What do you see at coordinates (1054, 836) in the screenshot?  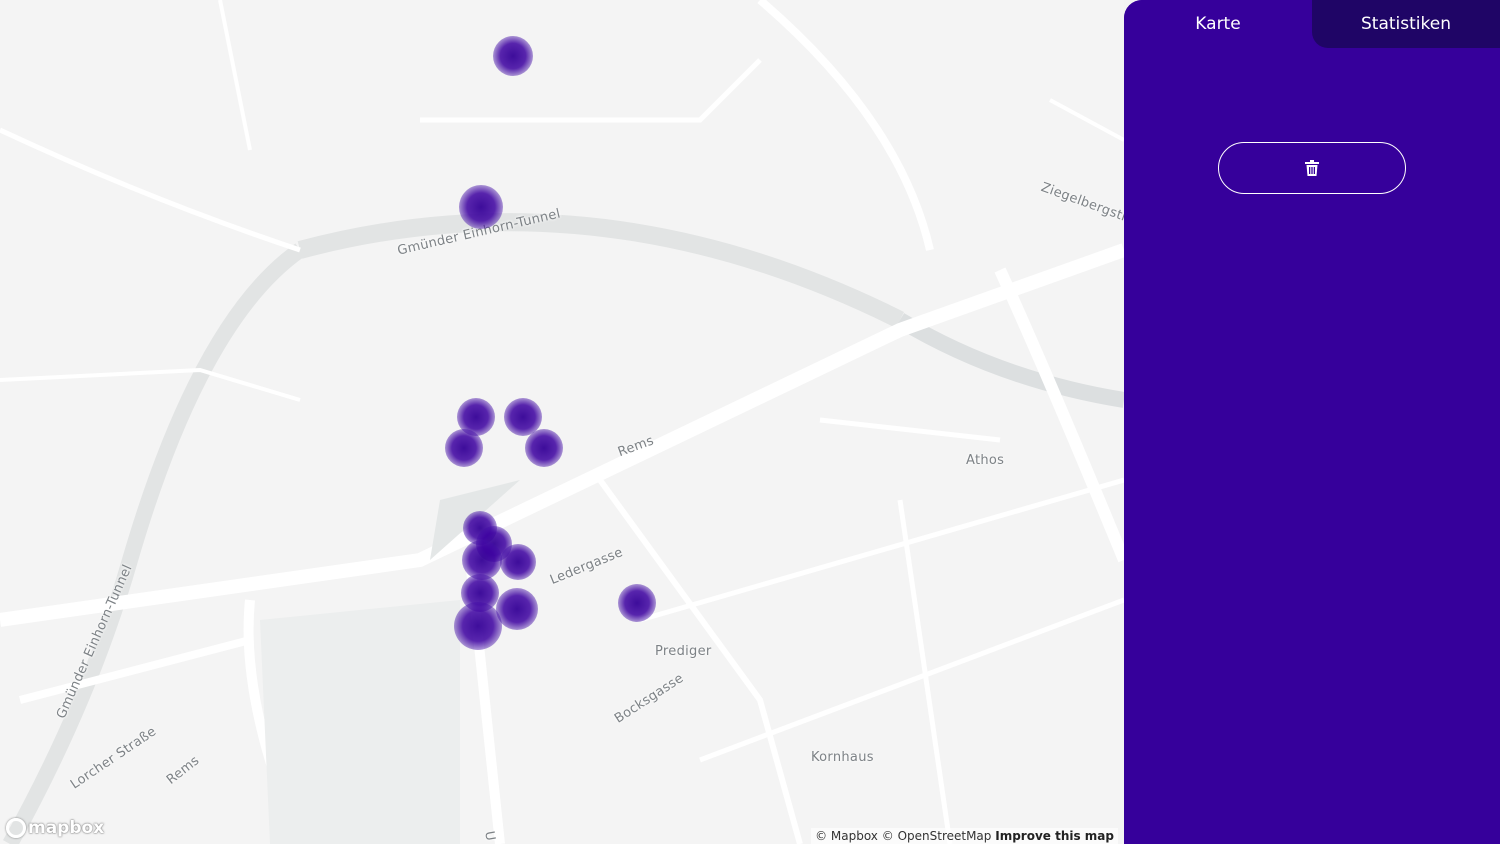 I see `improve-map-link: Improve this map` at bounding box center [1054, 836].